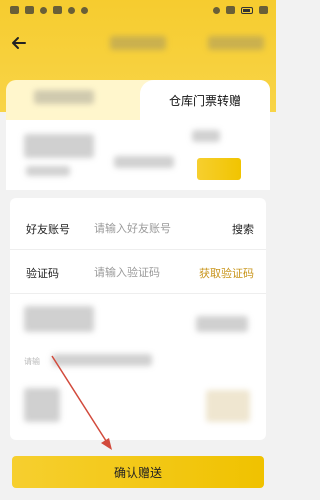 Image resolution: width=320 pixels, height=500 pixels. I want to click on status-right, so click(240, 10).